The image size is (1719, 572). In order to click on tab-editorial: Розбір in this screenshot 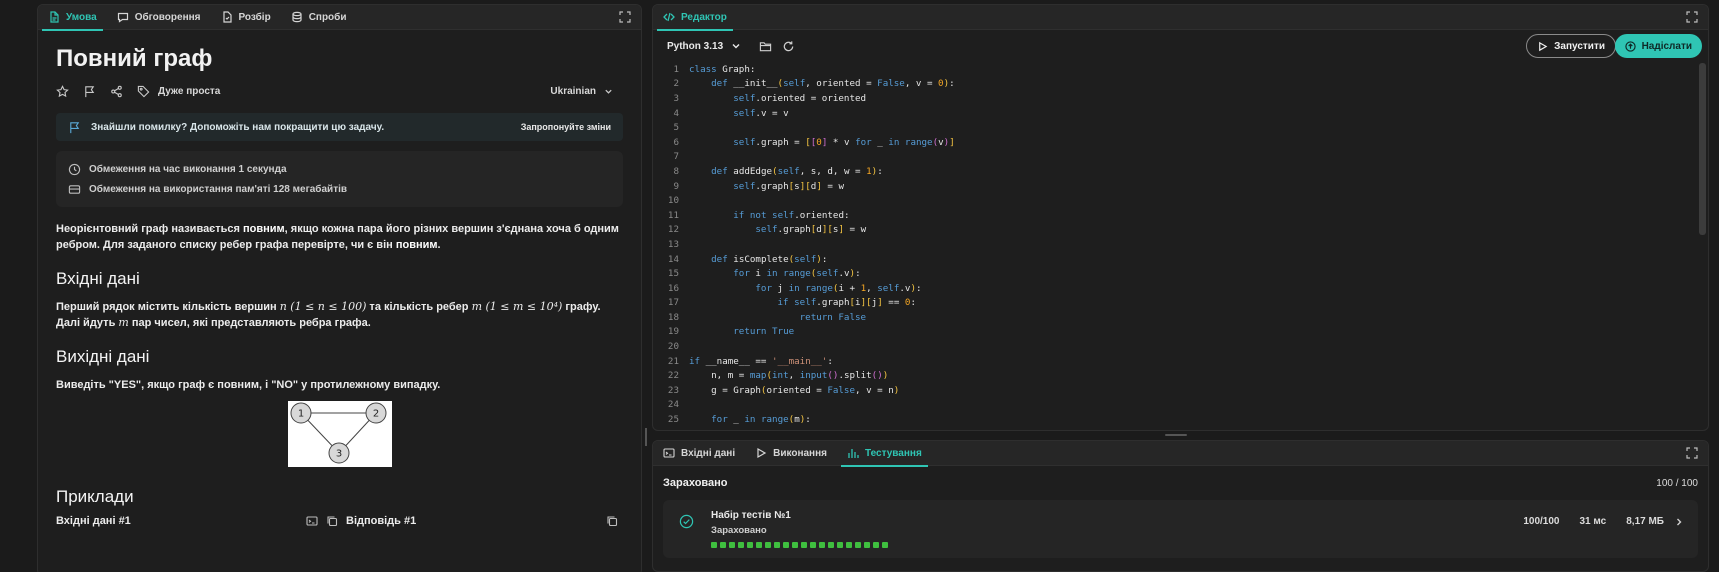, I will do `click(246, 17)`.